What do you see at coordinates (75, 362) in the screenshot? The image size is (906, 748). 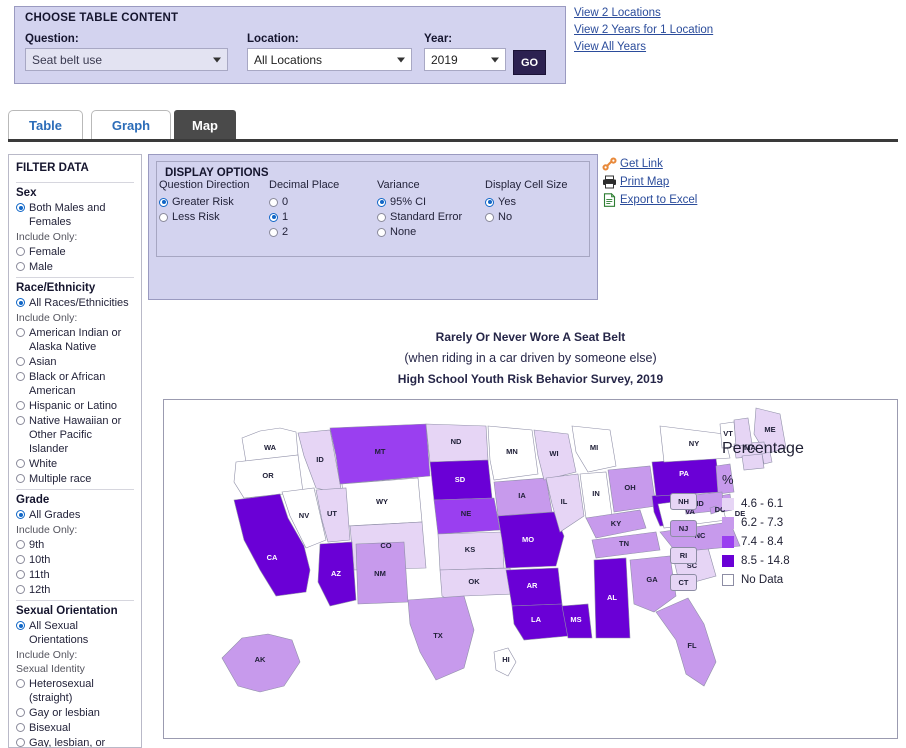 I see `filter-option-asian: Asian` at bounding box center [75, 362].